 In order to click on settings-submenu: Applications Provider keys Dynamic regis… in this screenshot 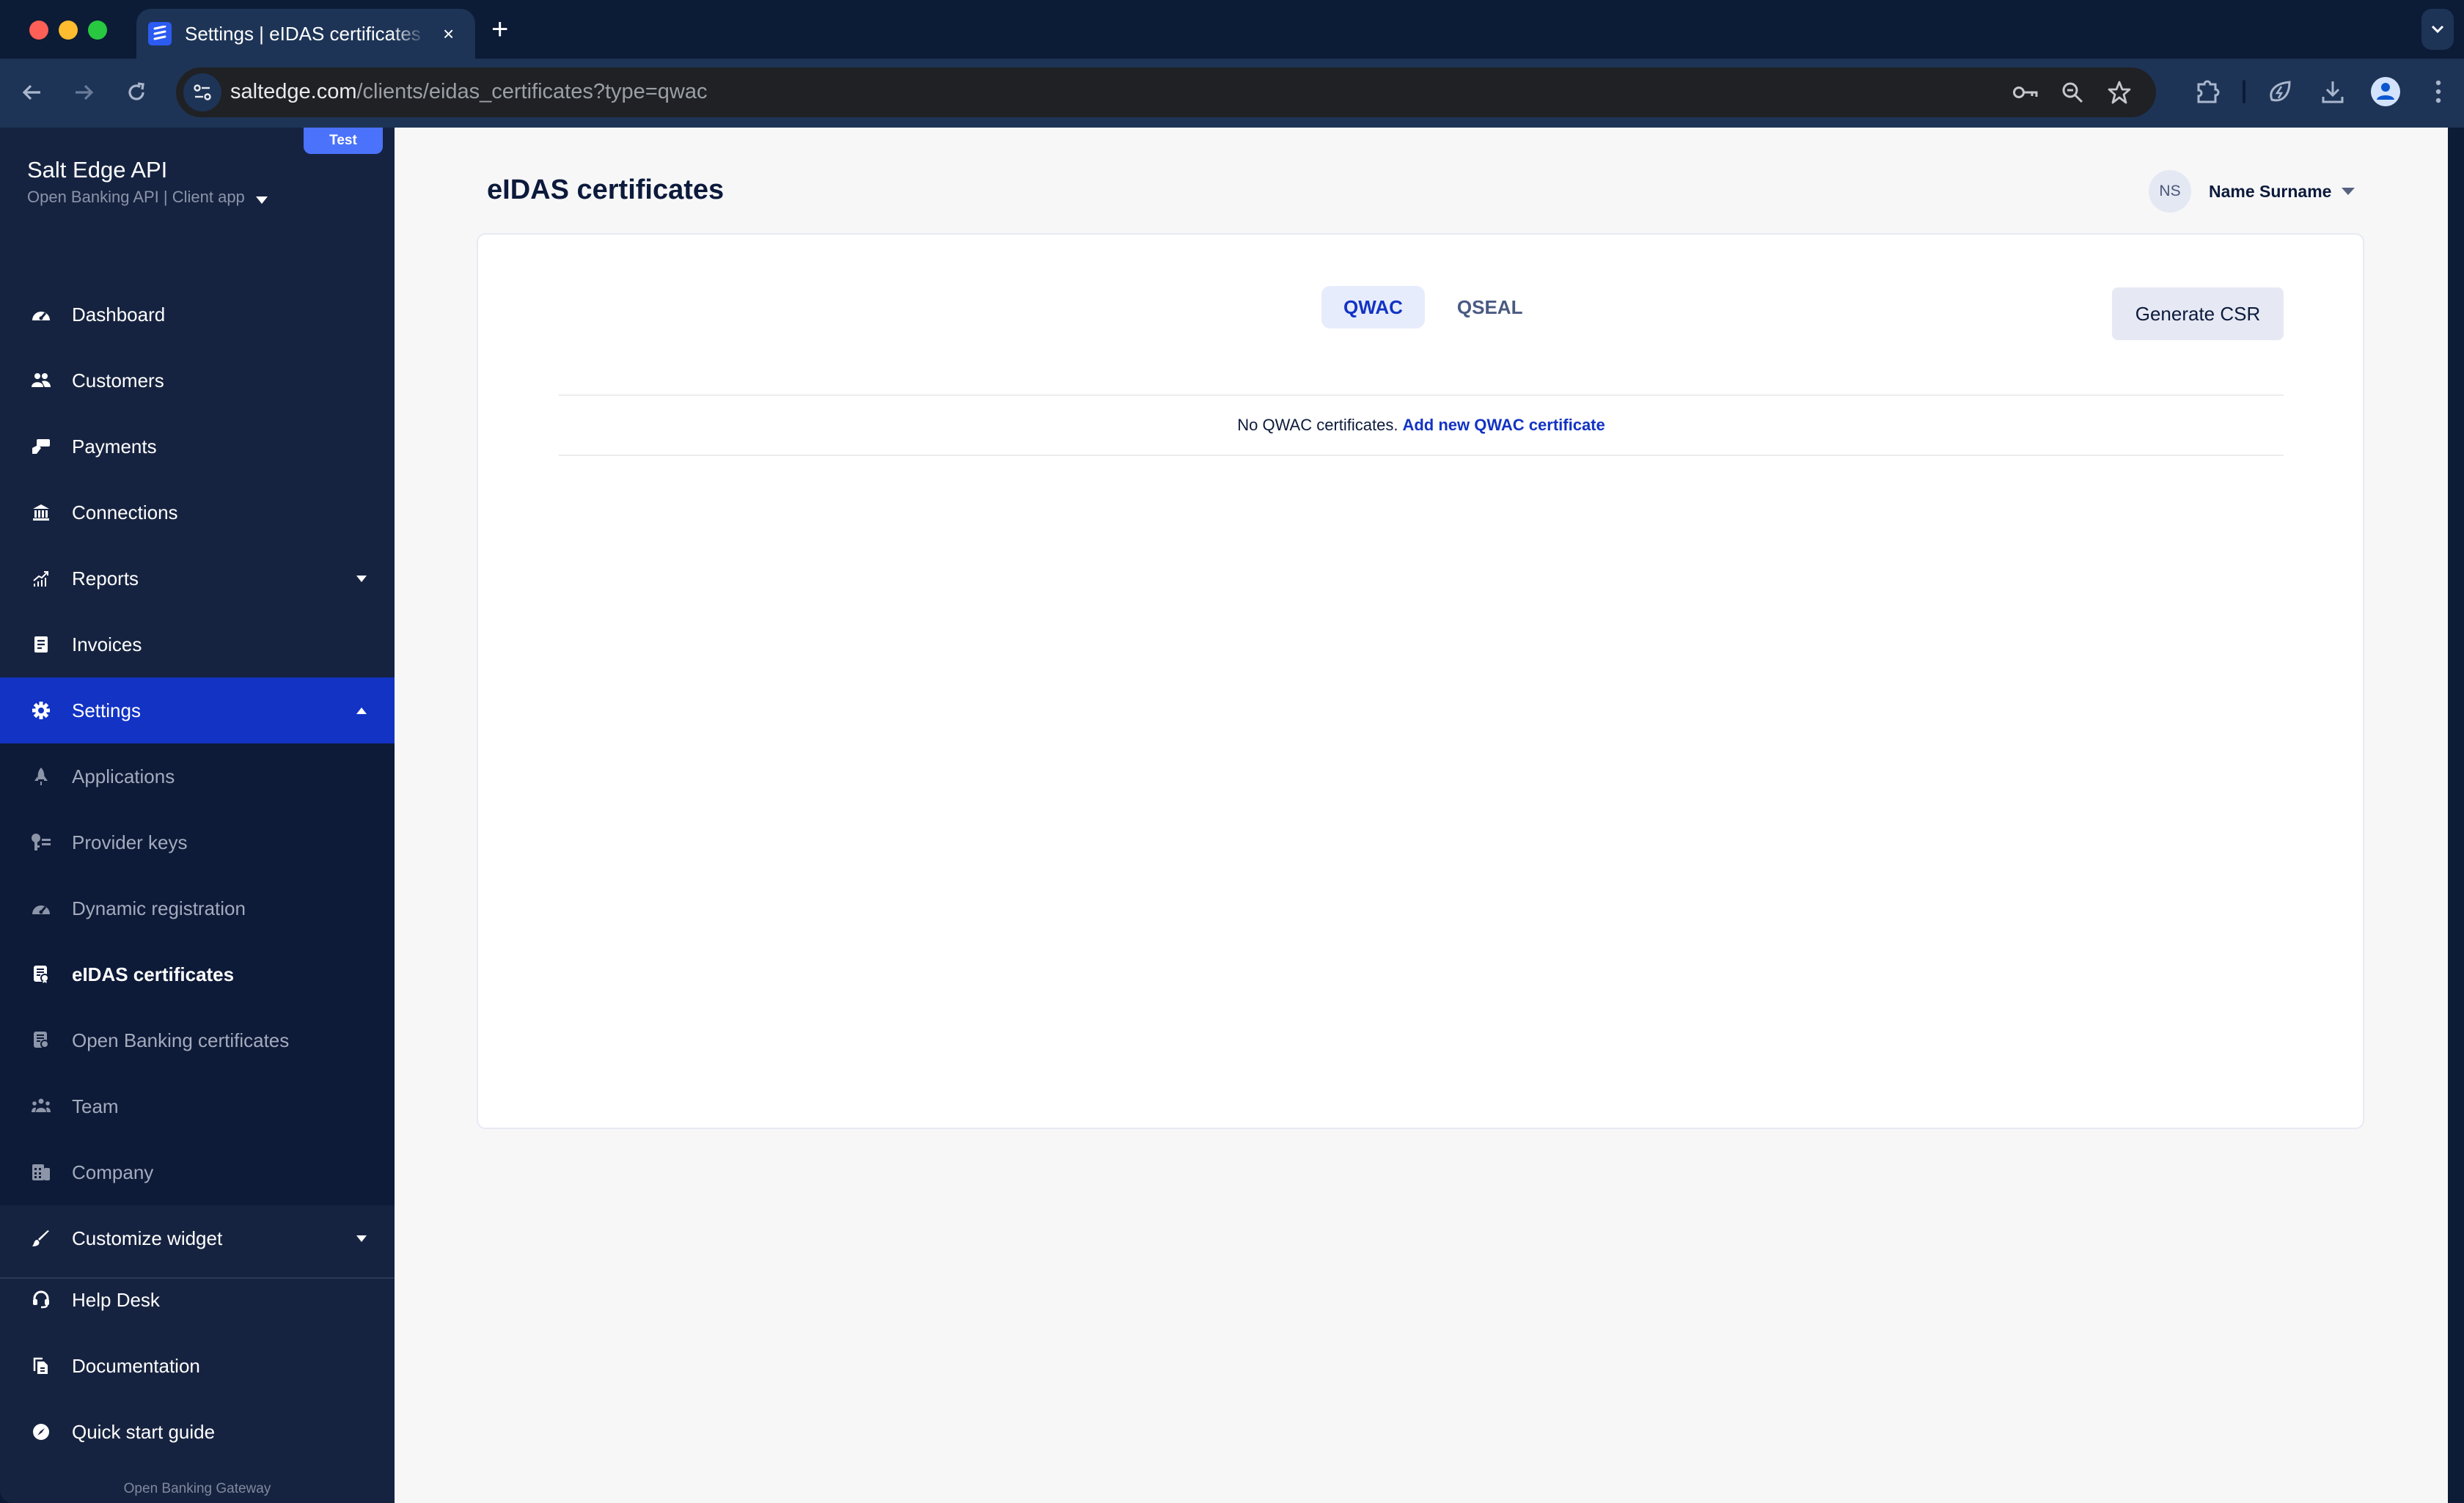, I will do `click(197, 974)`.